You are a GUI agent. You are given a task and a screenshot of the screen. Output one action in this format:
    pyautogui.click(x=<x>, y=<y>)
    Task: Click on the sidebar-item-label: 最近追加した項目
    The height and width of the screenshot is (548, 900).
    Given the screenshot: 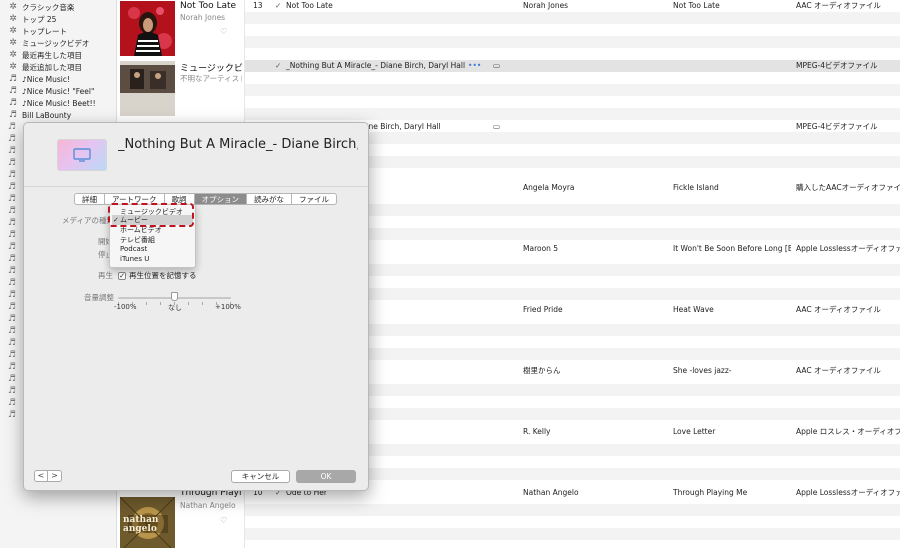 What is the action you would take?
    pyautogui.click(x=52, y=67)
    